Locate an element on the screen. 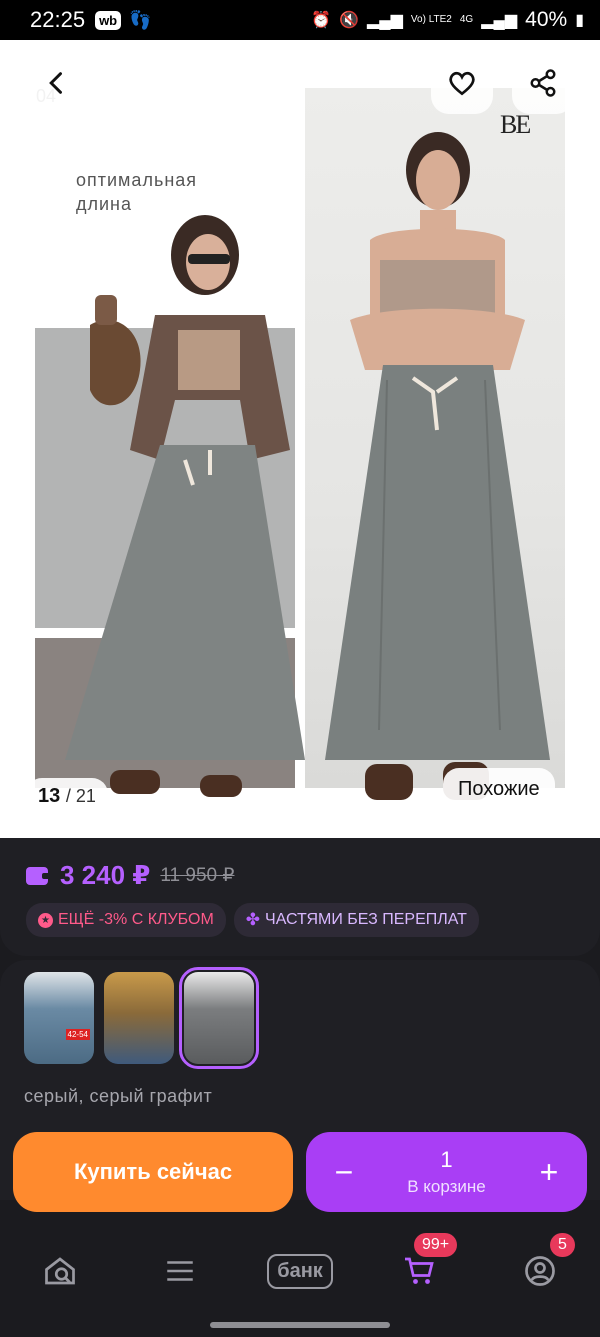 The width and height of the screenshot is (600, 1337). price-row: 3 240 ₽ 11 950 ₽ is located at coordinates (300, 875).